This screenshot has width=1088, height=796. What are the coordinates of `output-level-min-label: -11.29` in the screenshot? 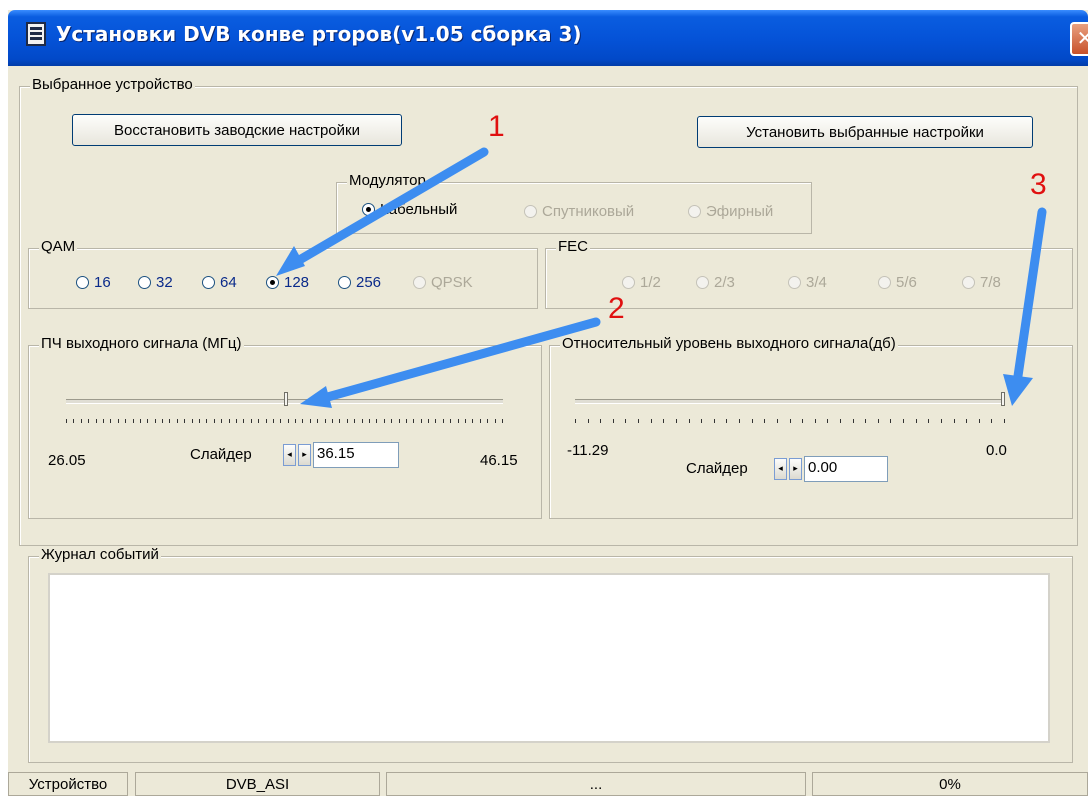 It's located at (588, 450).